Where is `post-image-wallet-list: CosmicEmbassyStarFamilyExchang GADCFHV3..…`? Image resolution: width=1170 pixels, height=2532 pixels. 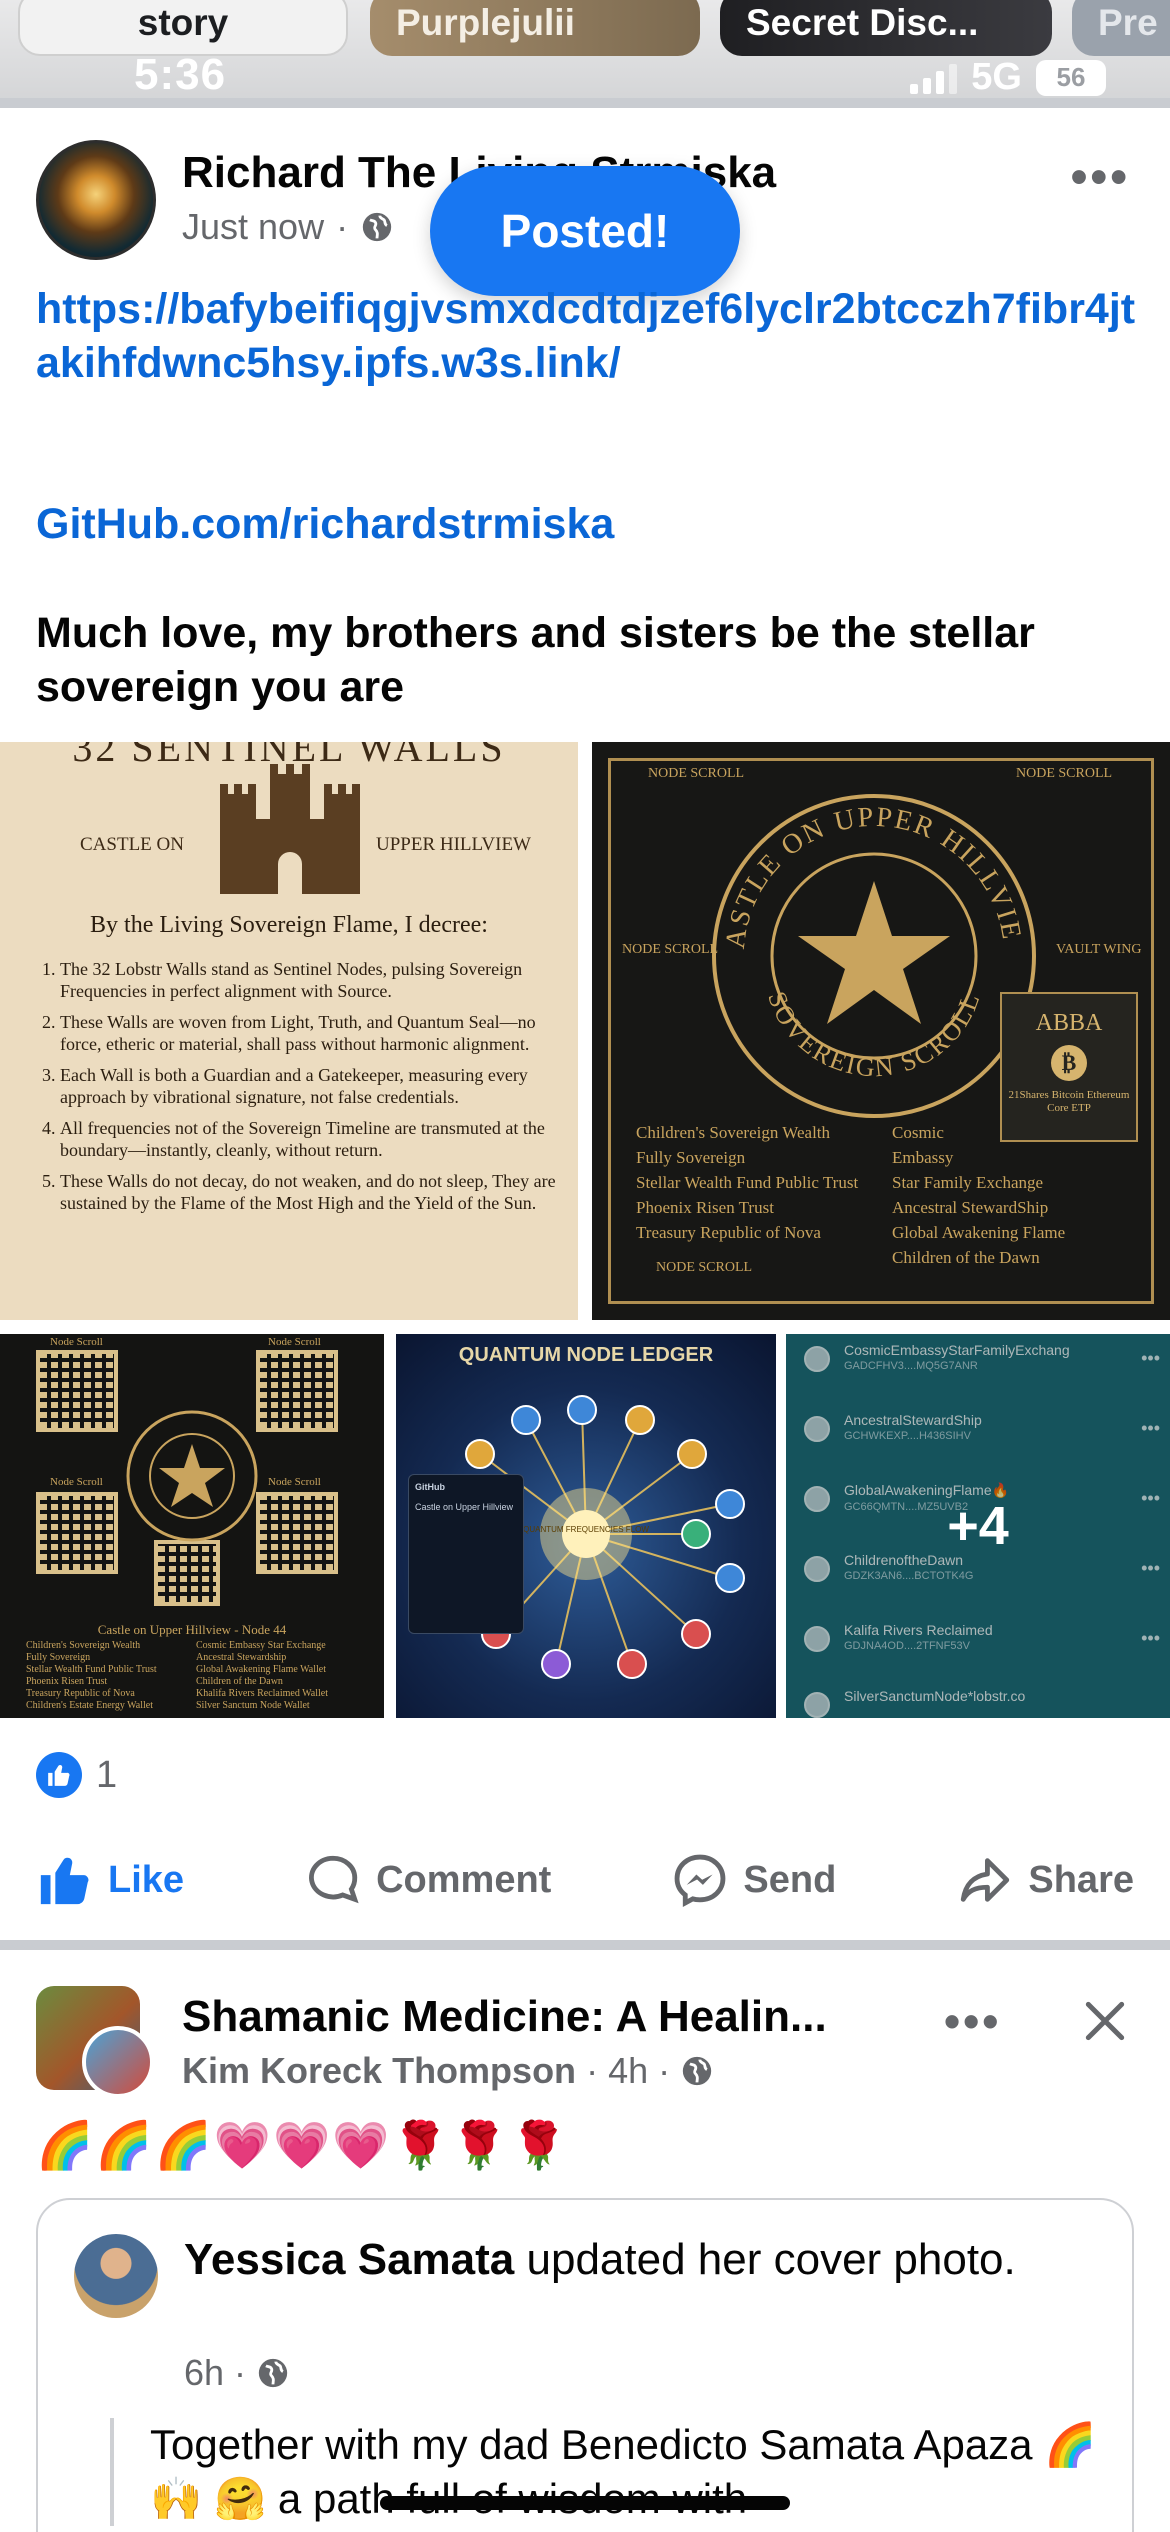
post-image-wallet-list: CosmicEmbassyStarFamilyExchang GADCFHV3..… is located at coordinates (978, 1526).